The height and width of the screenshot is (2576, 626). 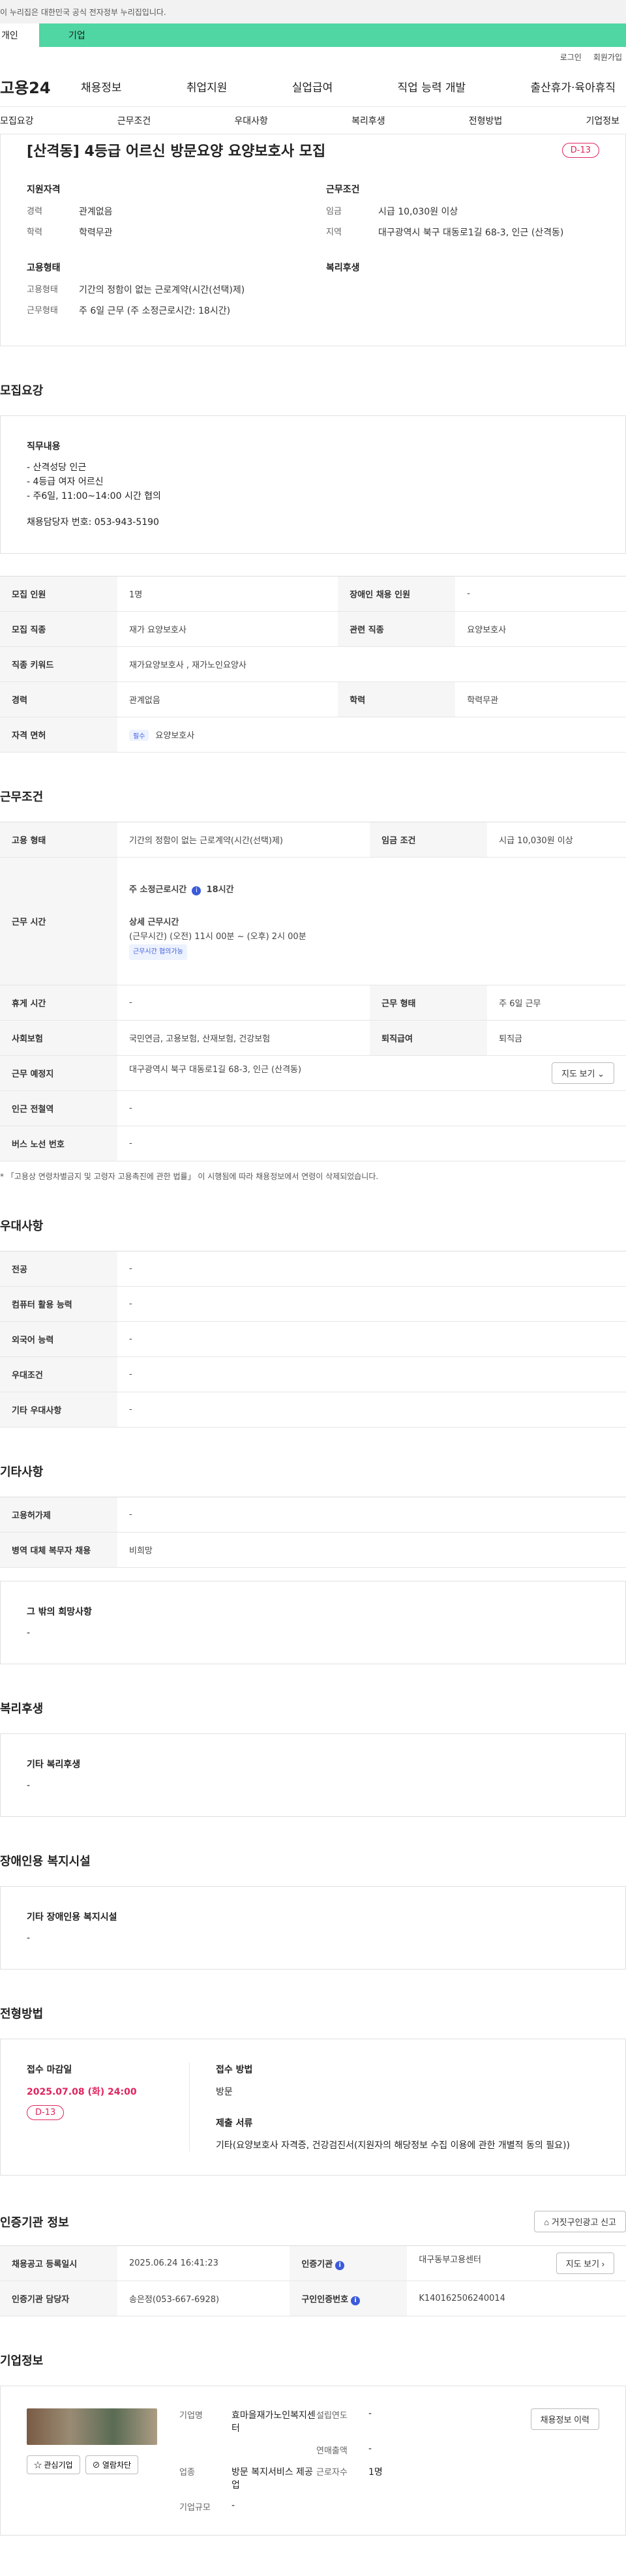 What do you see at coordinates (368, 120) in the screenshot?
I see `subnav-welfare: 복리후생` at bounding box center [368, 120].